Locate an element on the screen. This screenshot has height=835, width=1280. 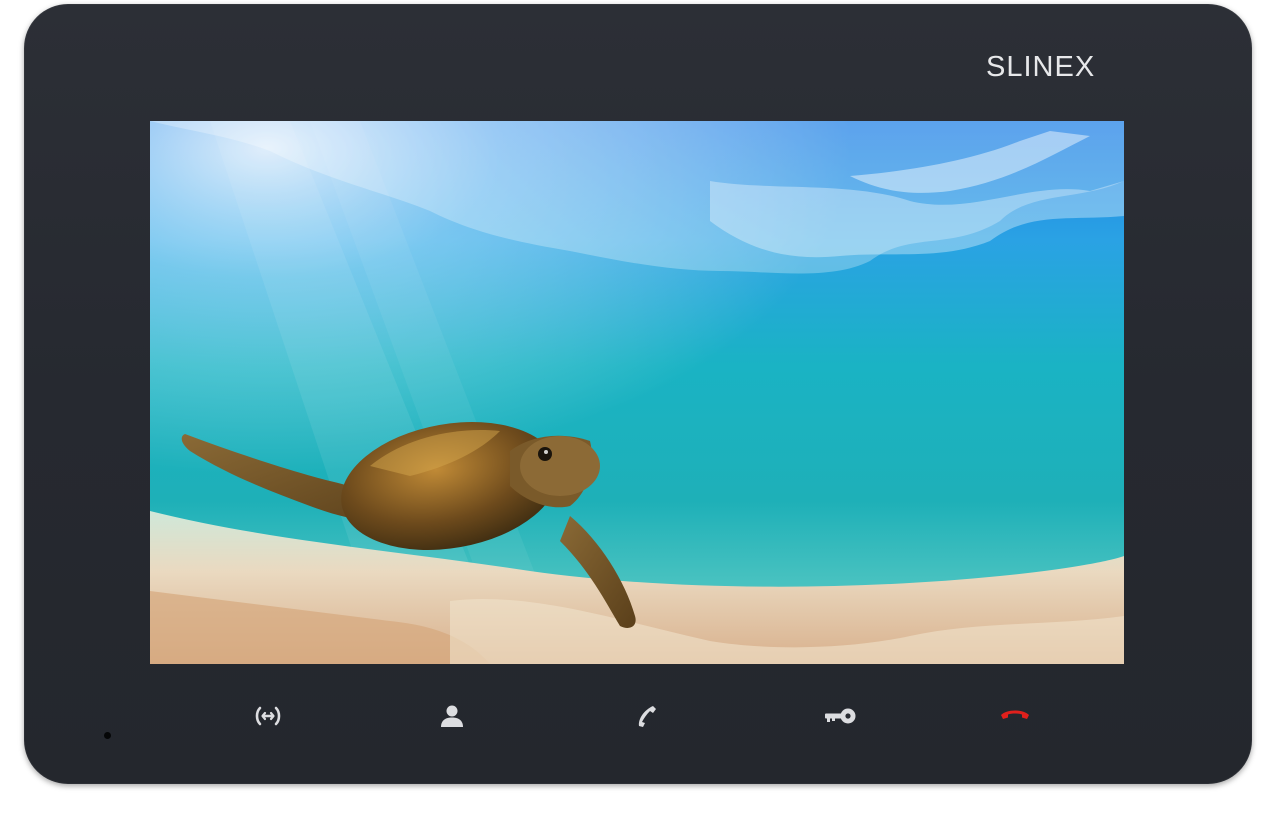
monitor-arrows-icon is located at coordinates (268, 716).